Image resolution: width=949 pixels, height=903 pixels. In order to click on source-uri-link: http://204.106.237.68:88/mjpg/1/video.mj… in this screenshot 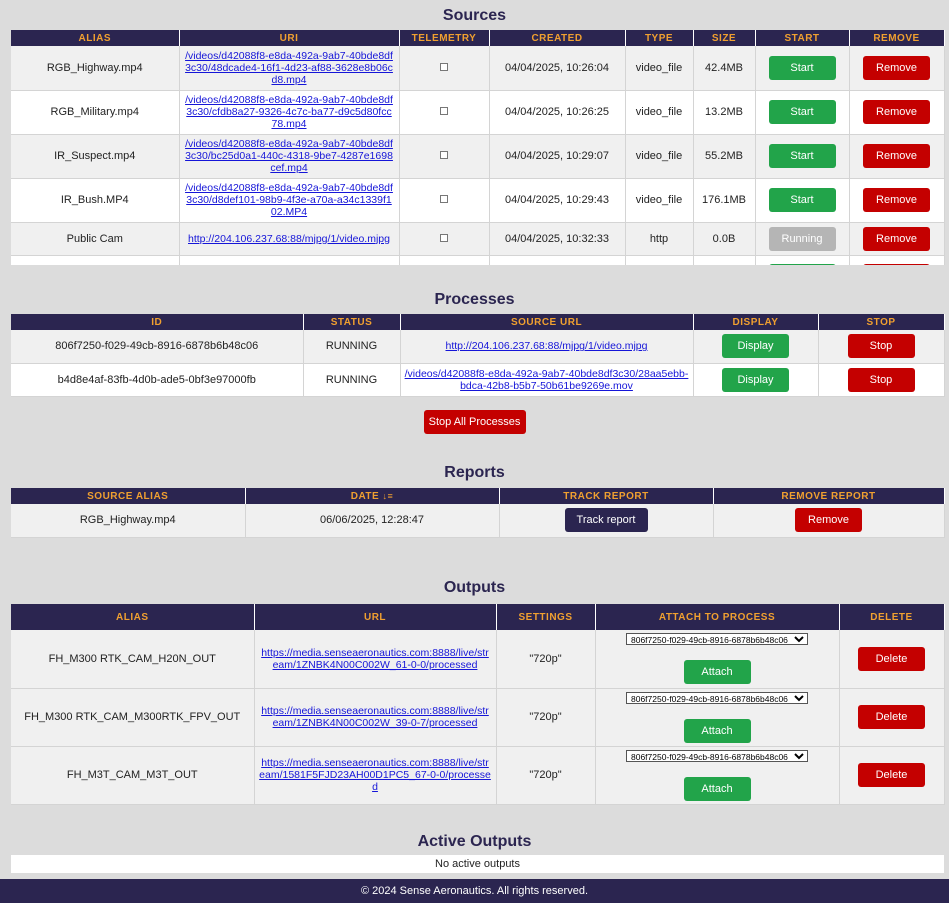, I will do `click(289, 239)`.